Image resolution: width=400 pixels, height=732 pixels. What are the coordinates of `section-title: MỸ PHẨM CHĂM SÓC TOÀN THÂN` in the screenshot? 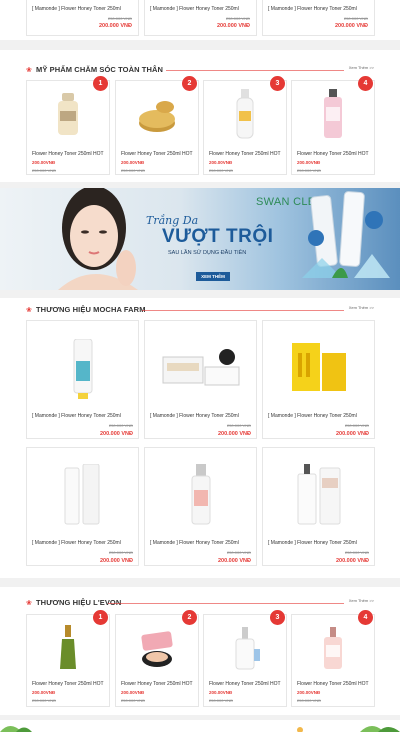 It's located at (100, 69).